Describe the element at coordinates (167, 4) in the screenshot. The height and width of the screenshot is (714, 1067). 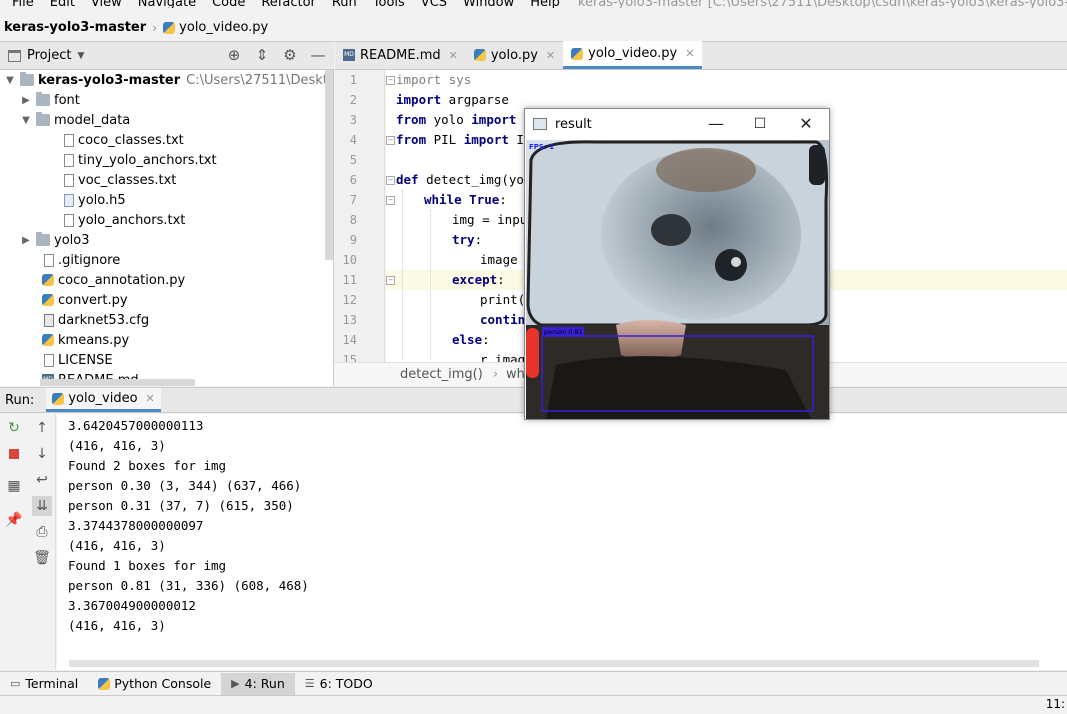
I see `menu-navigate: Navigate` at that location.